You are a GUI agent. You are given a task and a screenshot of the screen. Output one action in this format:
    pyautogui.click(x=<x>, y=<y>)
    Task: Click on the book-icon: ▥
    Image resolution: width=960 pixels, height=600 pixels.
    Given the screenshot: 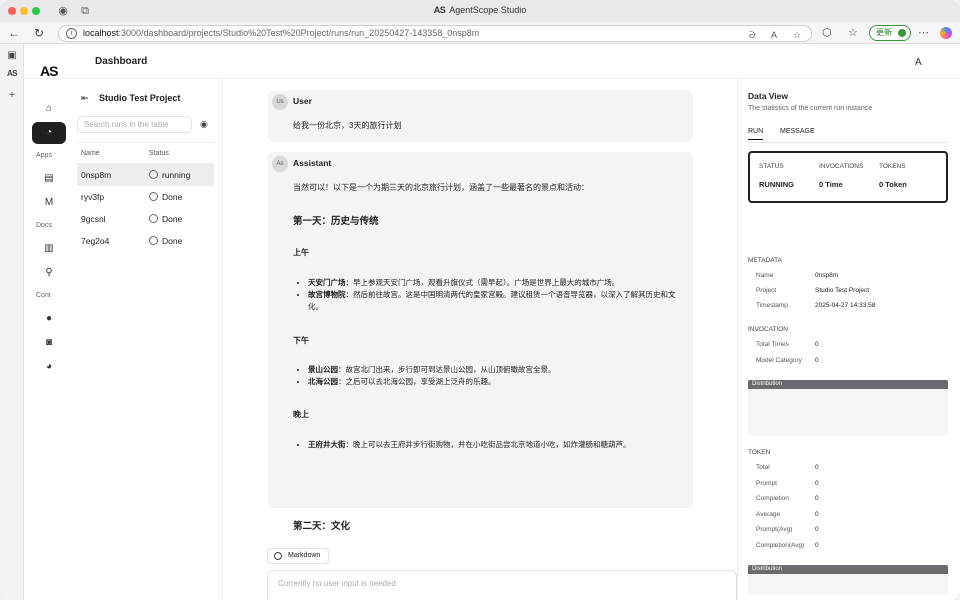 What is the action you would take?
    pyautogui.click(x=49, y=249)
    